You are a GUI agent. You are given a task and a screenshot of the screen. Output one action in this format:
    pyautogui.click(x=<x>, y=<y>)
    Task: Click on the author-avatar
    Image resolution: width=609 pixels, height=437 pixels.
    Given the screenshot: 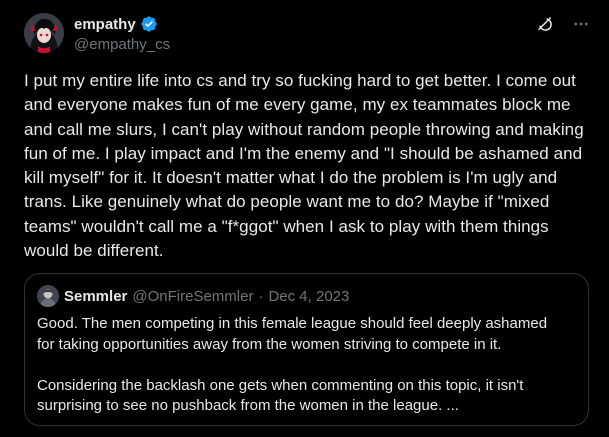 What is the action you would take?
    pyautogui.click(x=44, y=33)
    